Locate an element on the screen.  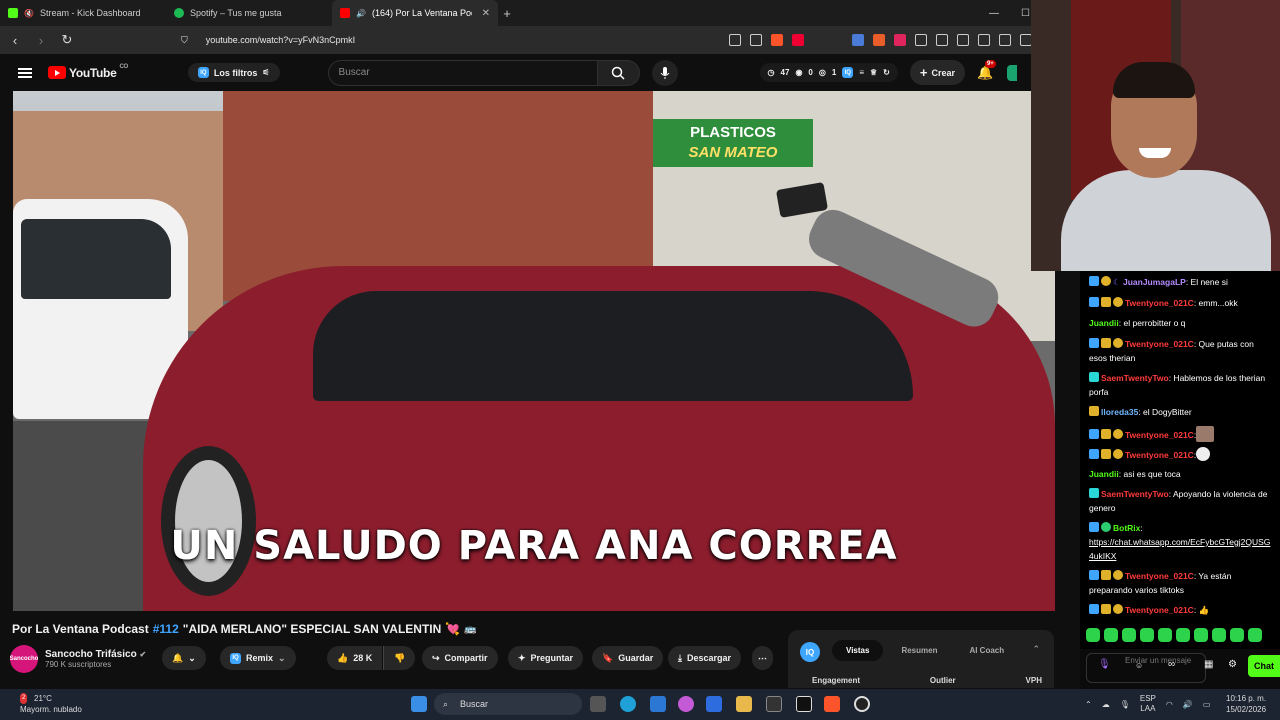
back-icon: ‹ is located at coordinates (15, 40).